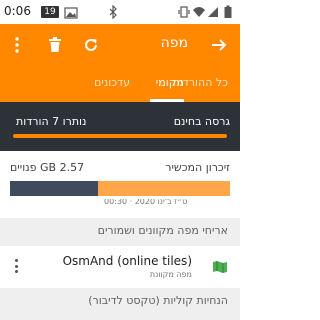 This screenshot has width=320, height=320. What do you see at coordinates (199, 13) in the screenshot?
I see `wifi-icon` at bounding box center [199, 13].